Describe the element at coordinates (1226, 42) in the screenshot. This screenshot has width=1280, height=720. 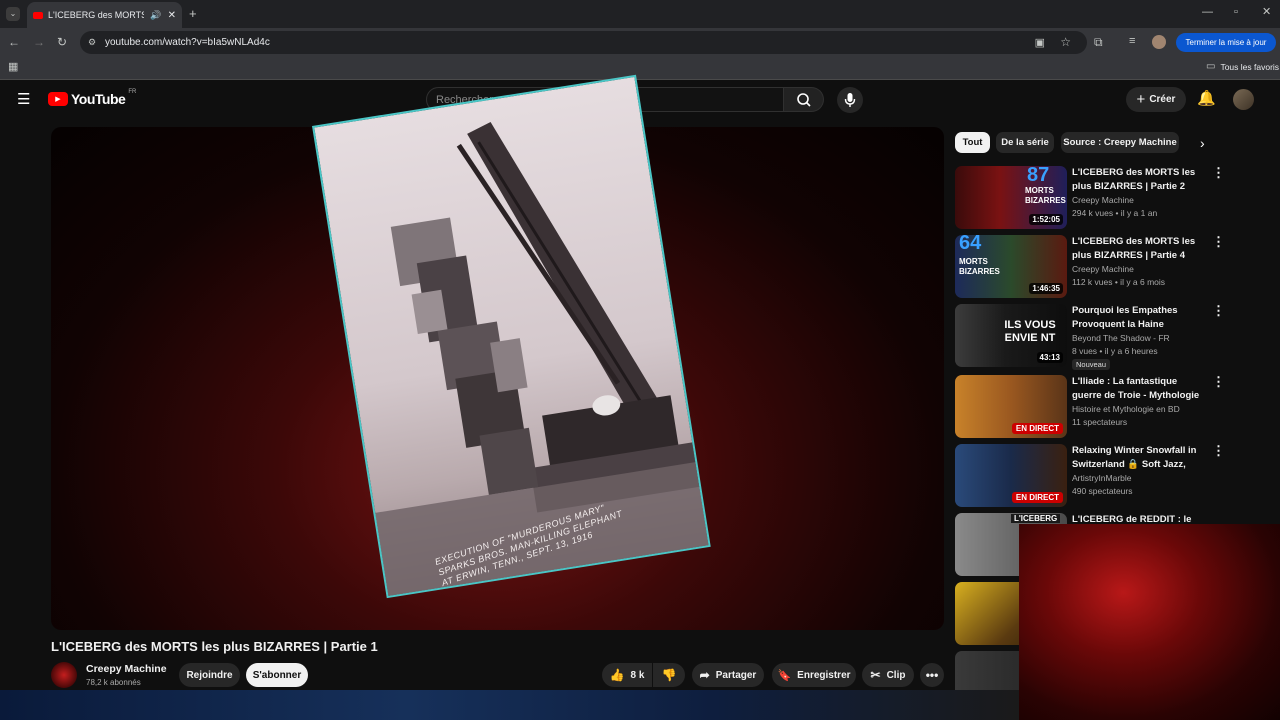
I see `update-button: Terminer la mise à jour` at that location.